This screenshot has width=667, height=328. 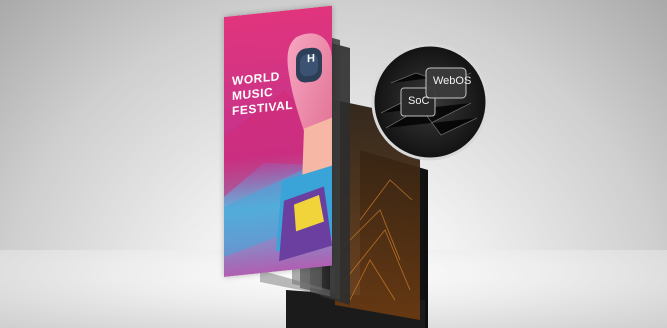 What do you see at coordinates (311, 59) in the screenshot?
I see `headphone-logo: H` at bounding box center [311, 59].